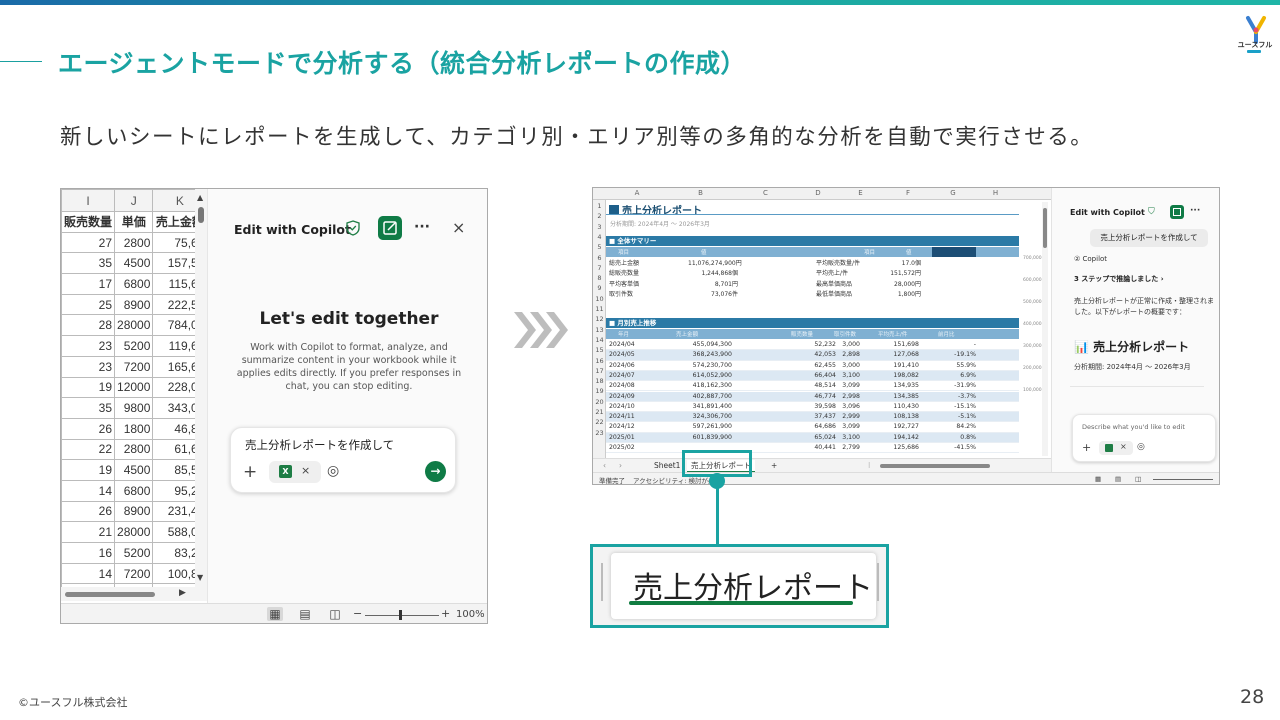 The height and width of the screenshot is (720, 1280). Describe the element at coordinates (88, 449) in the screenshot. I see `table-cell: 22` at that location.